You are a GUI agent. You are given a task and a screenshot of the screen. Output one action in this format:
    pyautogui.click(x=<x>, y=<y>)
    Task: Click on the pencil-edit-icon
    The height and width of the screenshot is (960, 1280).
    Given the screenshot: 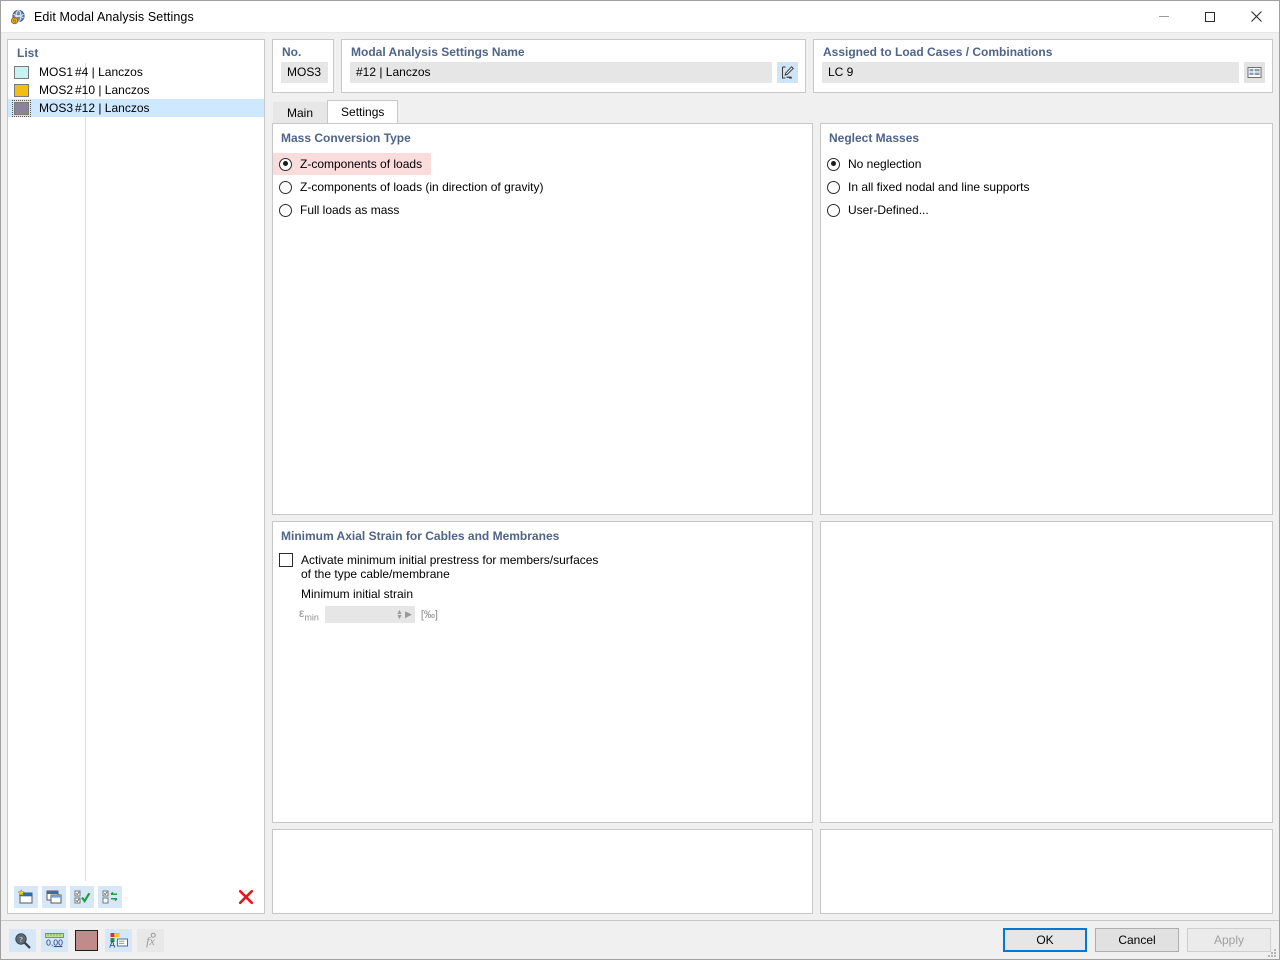 What is the action you would take?
    pyautogui.click(x=787, y=72)
    